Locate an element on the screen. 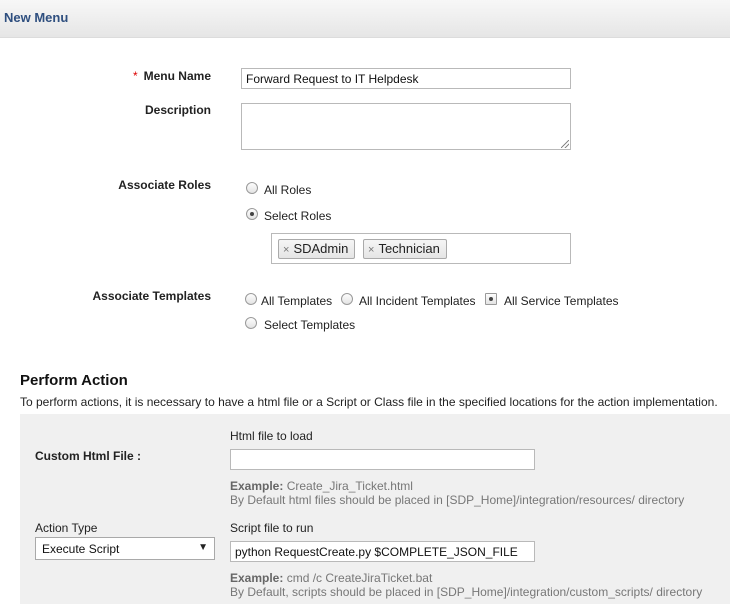 Image resolution: width=730 pixels, height=604 pixels. role-tag-sdadmin: × SDAdmin is located at coordinates (317, 249).